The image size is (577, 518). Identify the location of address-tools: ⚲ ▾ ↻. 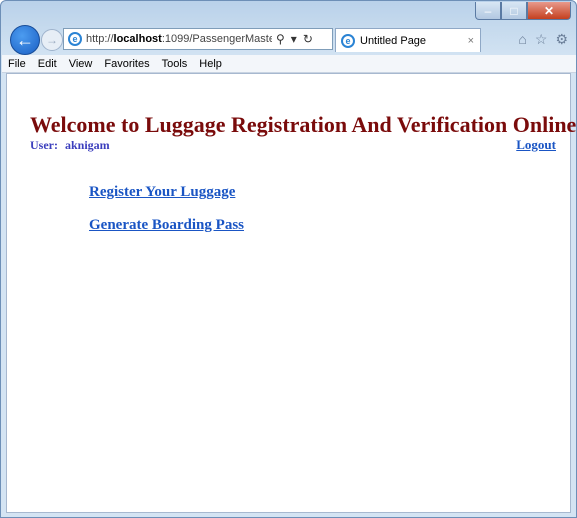
(294, 39).